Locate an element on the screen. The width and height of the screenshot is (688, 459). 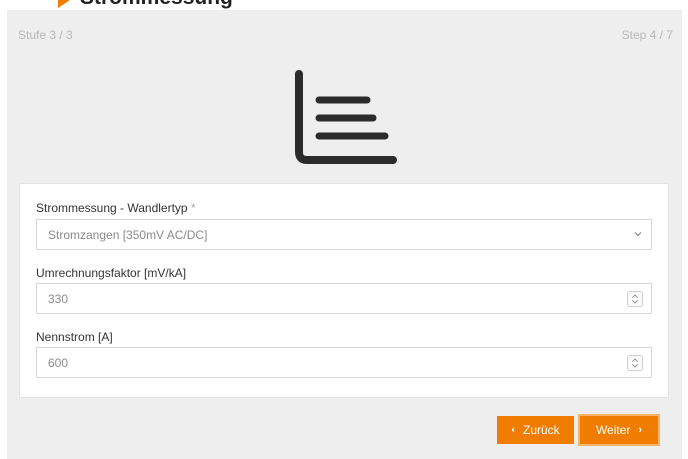
heading-arrow-icon is located at coordinates (64, 4).